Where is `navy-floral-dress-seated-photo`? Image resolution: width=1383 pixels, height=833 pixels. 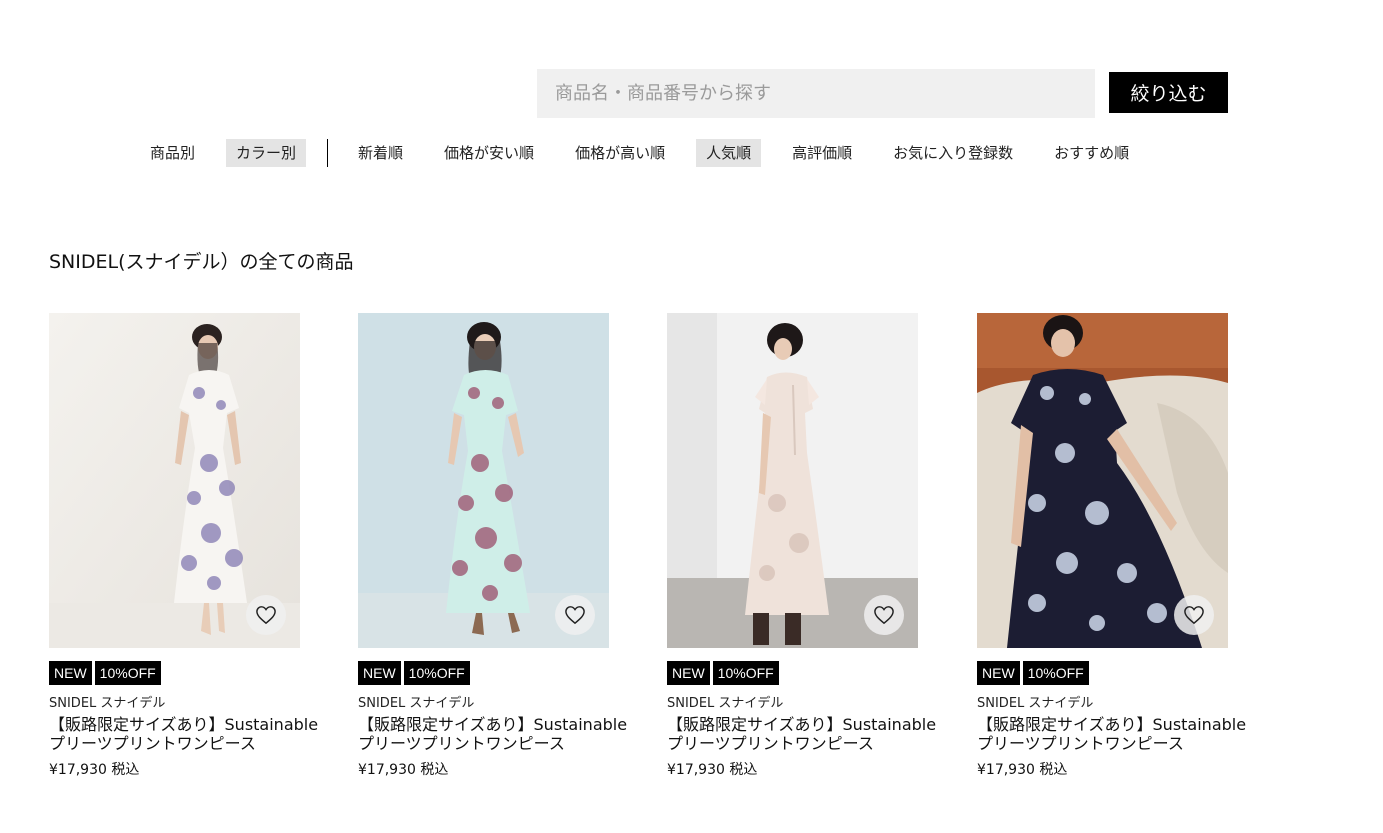 navy-floral-dress-seated-photo is located at coordinates (1102, 480).